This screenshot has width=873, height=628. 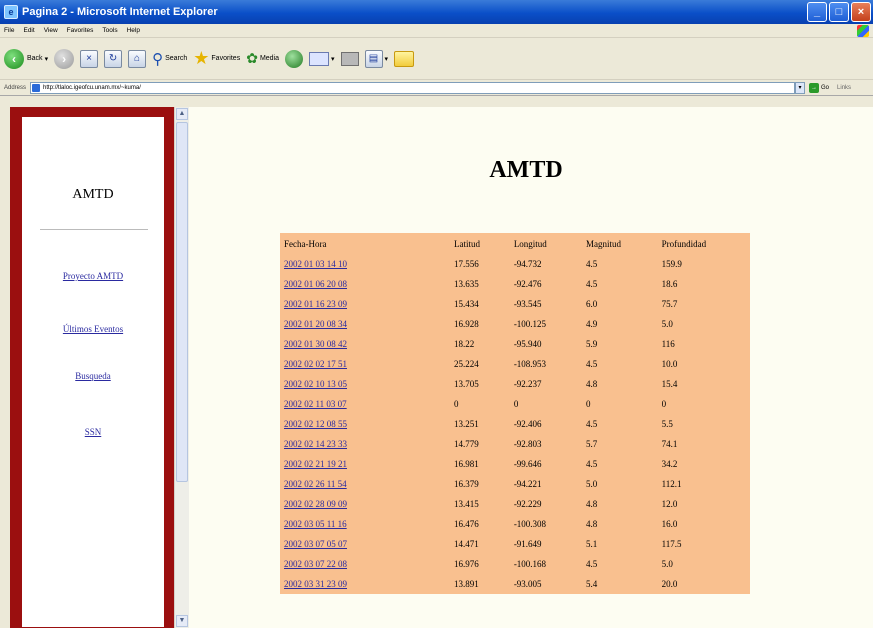 What do you see at coordinates (591, 544) in the screenshot?
I see `table-cell: 5.1` at bounding box center [591, 544].